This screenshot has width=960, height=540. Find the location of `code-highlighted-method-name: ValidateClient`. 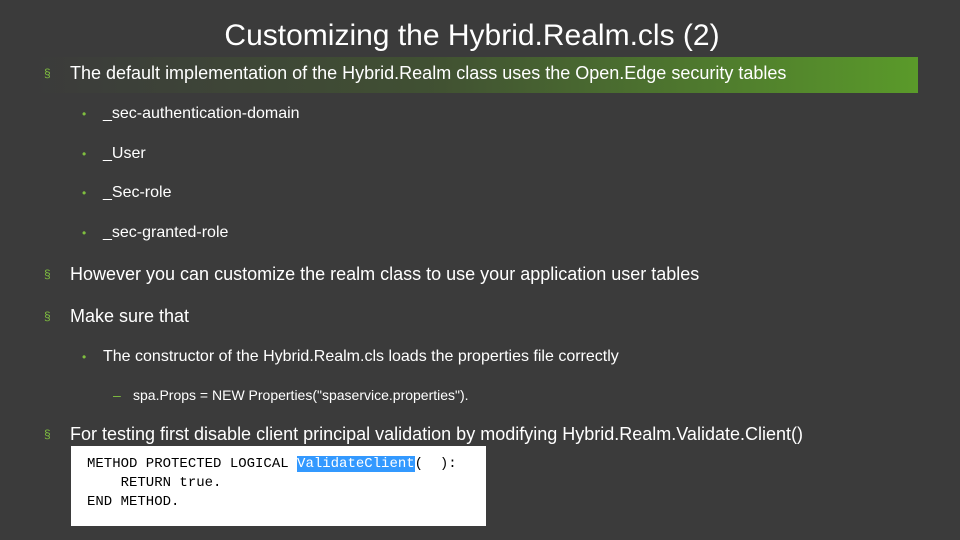

code-highlighted-method-name: ValidateClient is located at coordinates (356, 464).